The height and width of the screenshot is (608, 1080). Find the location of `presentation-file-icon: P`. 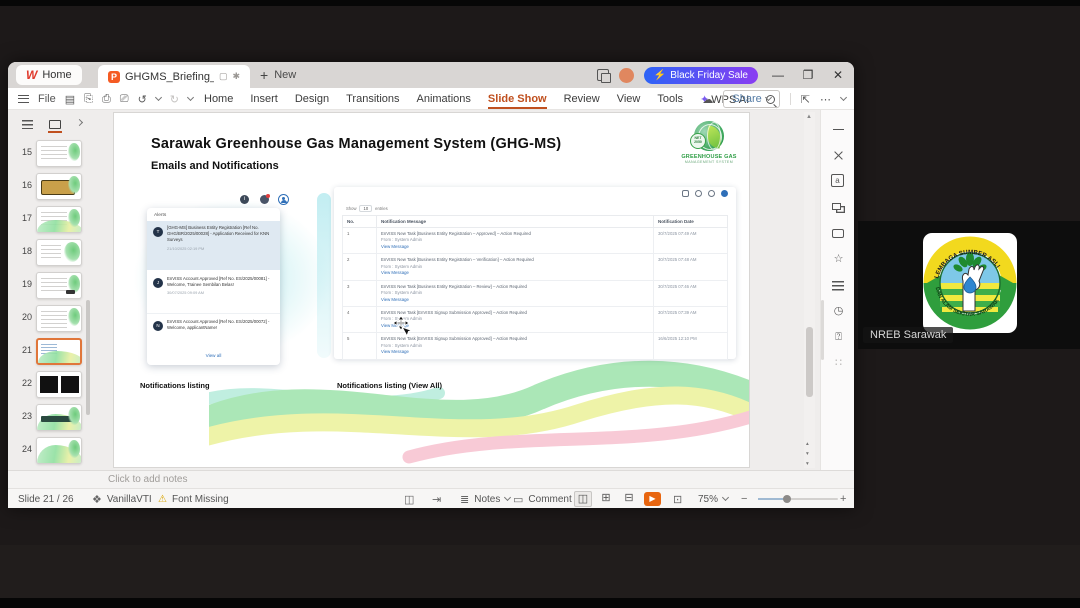

presentation-file-icon: P is located at coordinates (114, 76).